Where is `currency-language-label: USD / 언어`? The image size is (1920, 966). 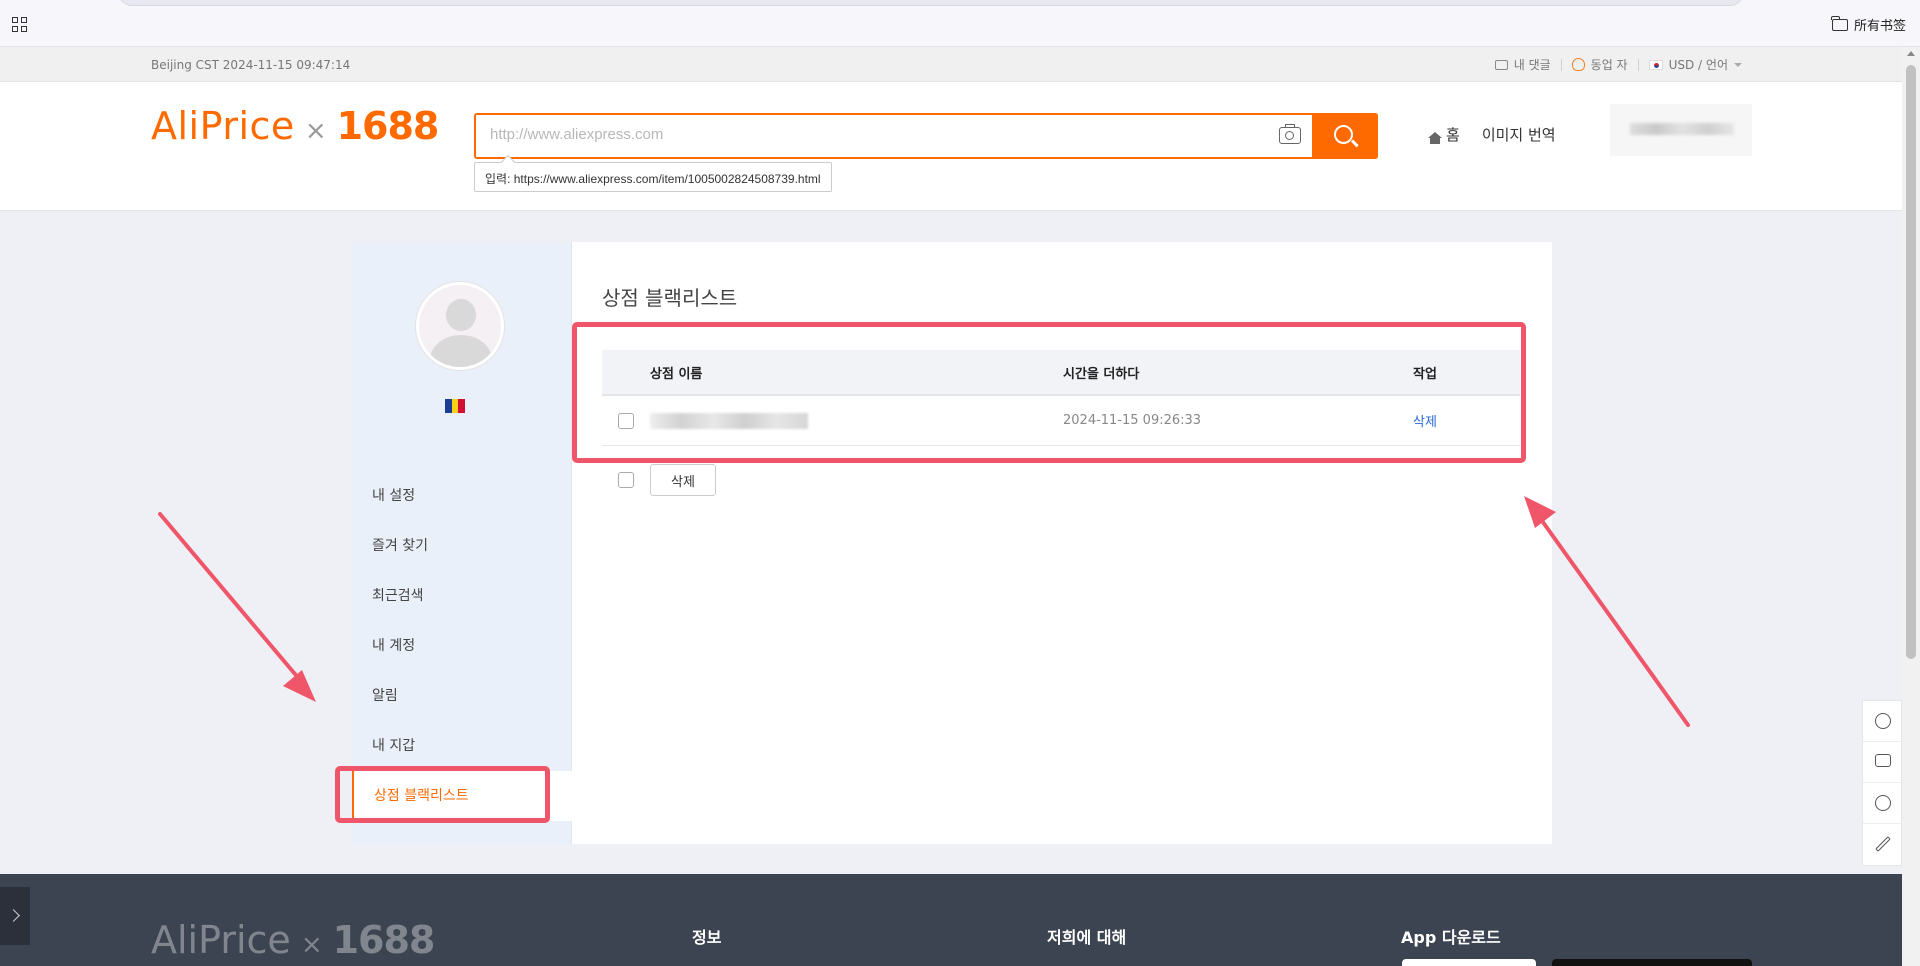 currency-language-label: USD / 언어 is located at coordinates (1698, 65).